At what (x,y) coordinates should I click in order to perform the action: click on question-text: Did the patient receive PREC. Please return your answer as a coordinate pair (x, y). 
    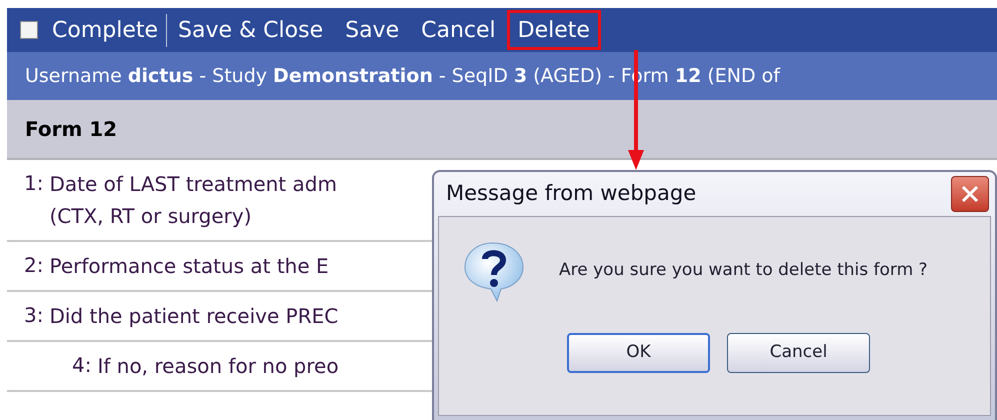
    Looking at the image, I should click on (193, 316).